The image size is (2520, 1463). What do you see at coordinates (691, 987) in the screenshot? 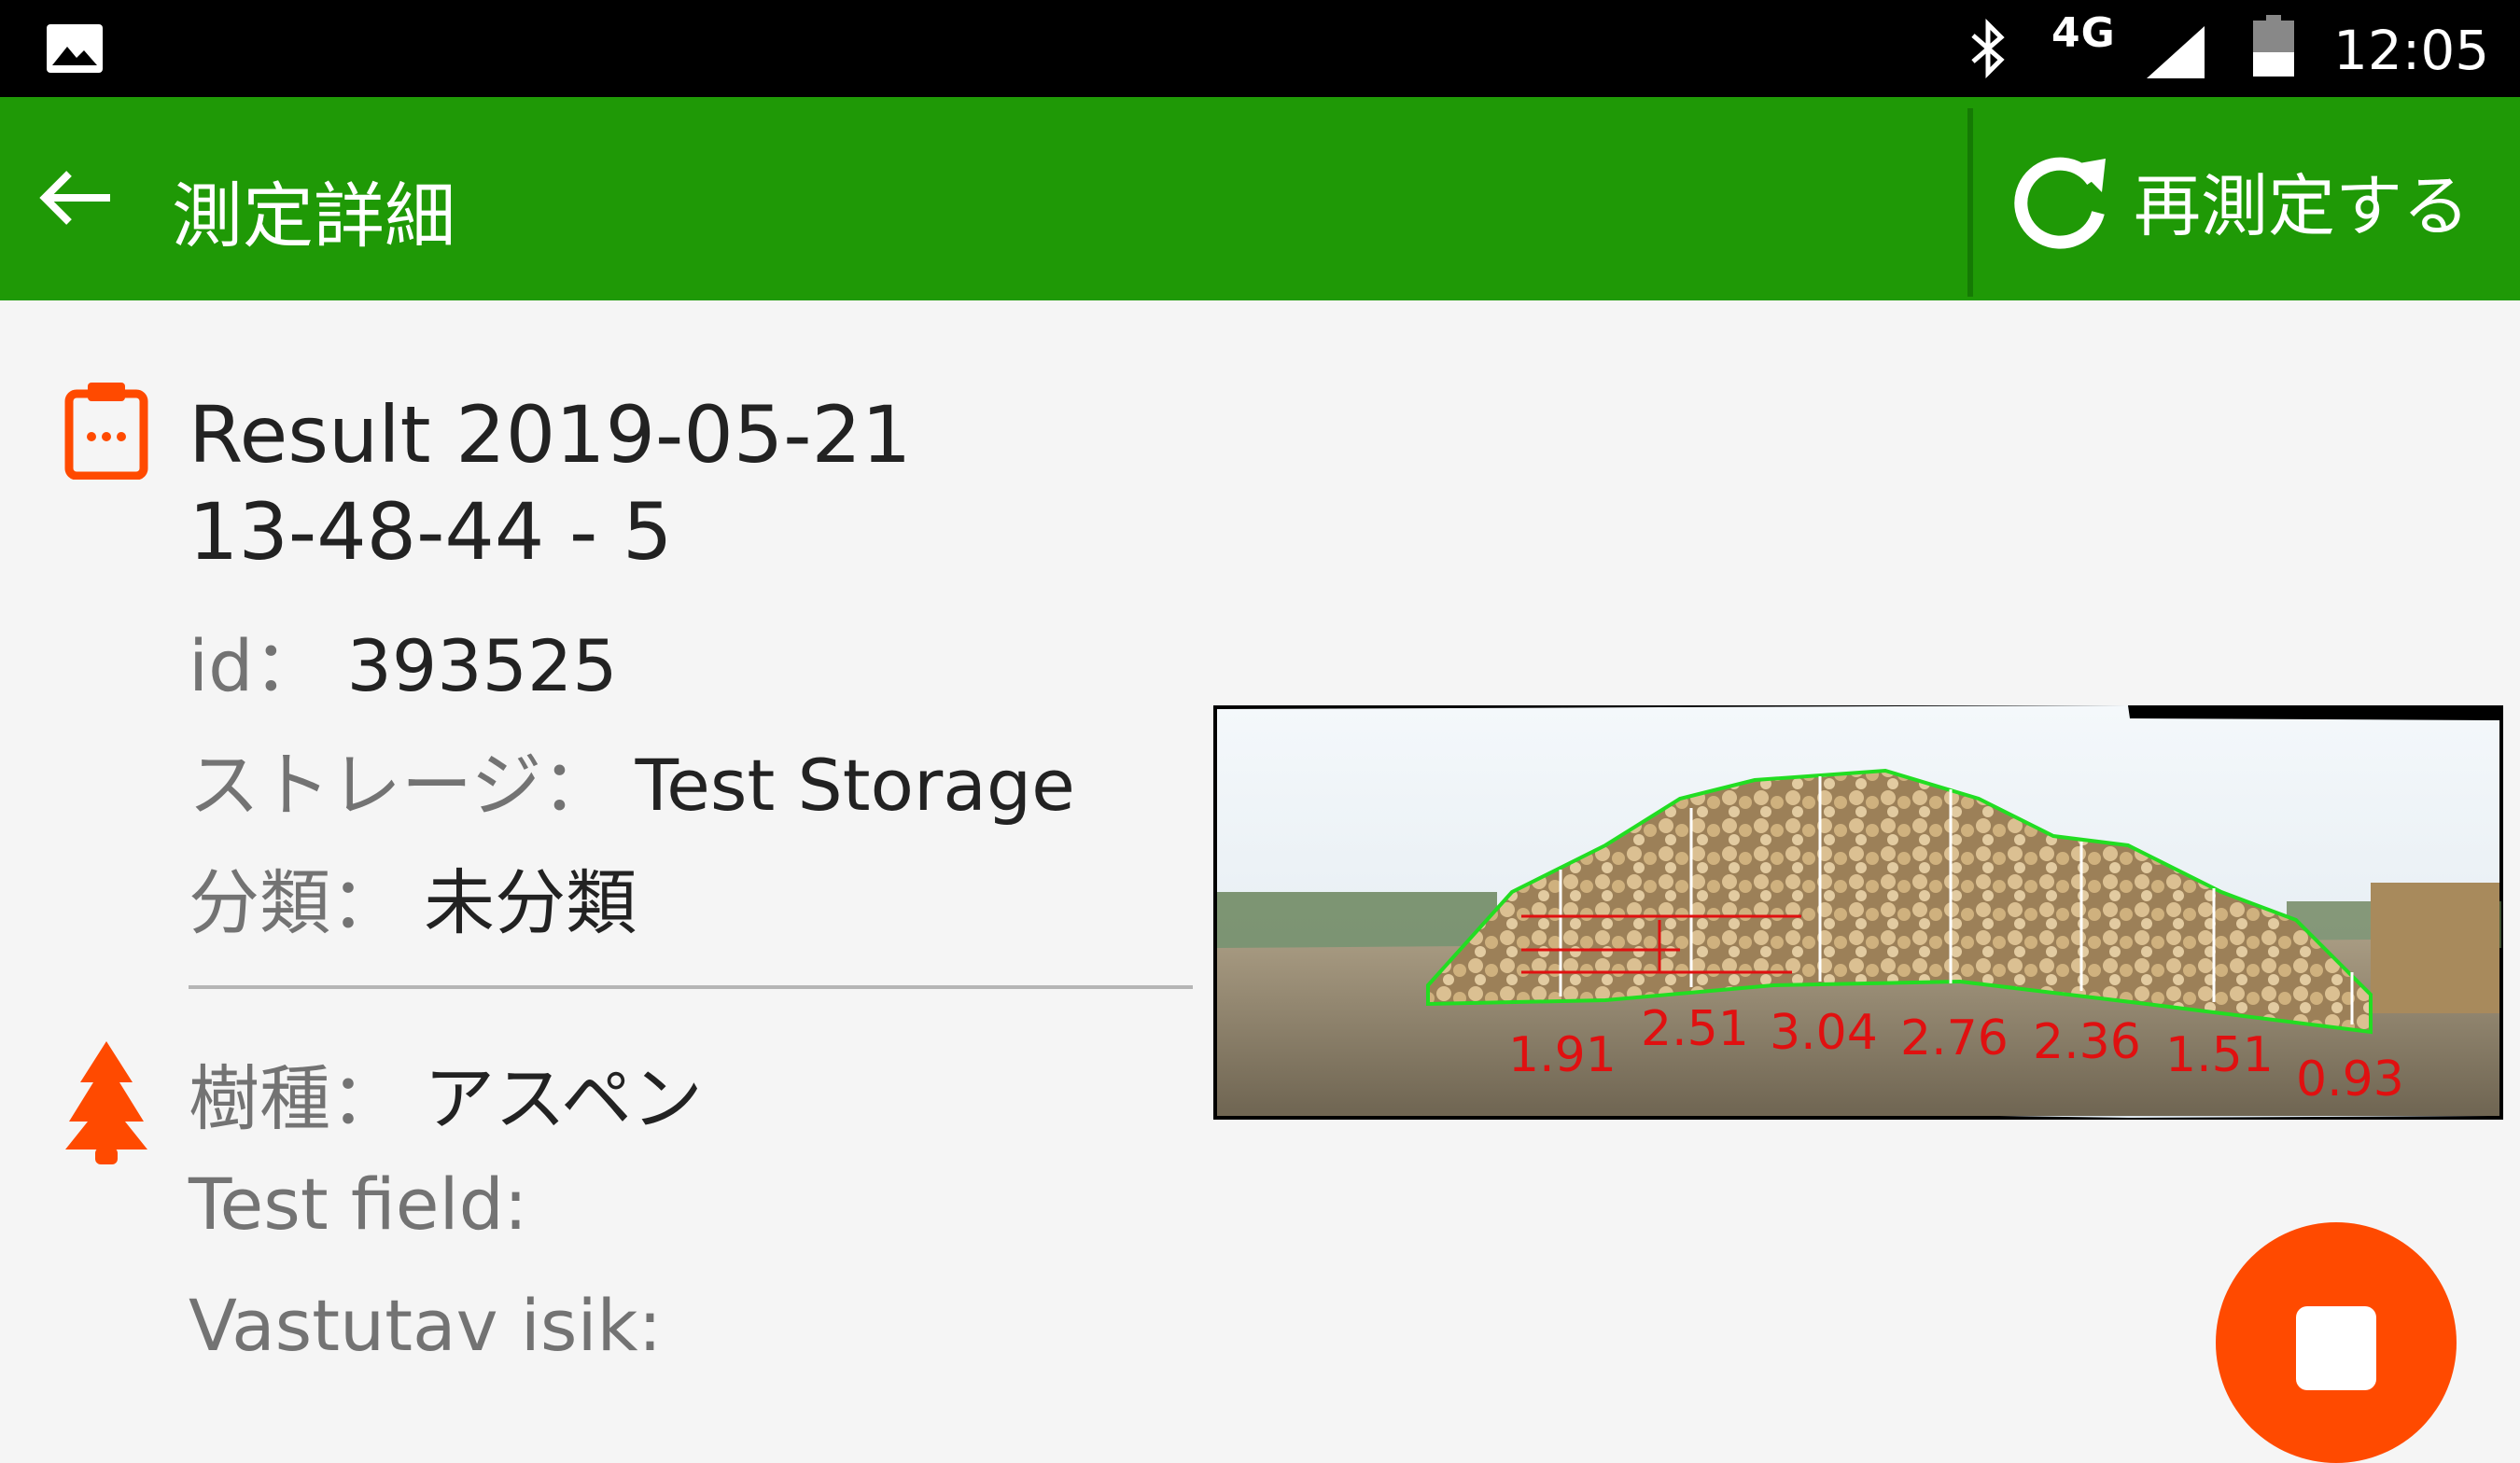
I see `section-divider` at bounding box center [691, 987].